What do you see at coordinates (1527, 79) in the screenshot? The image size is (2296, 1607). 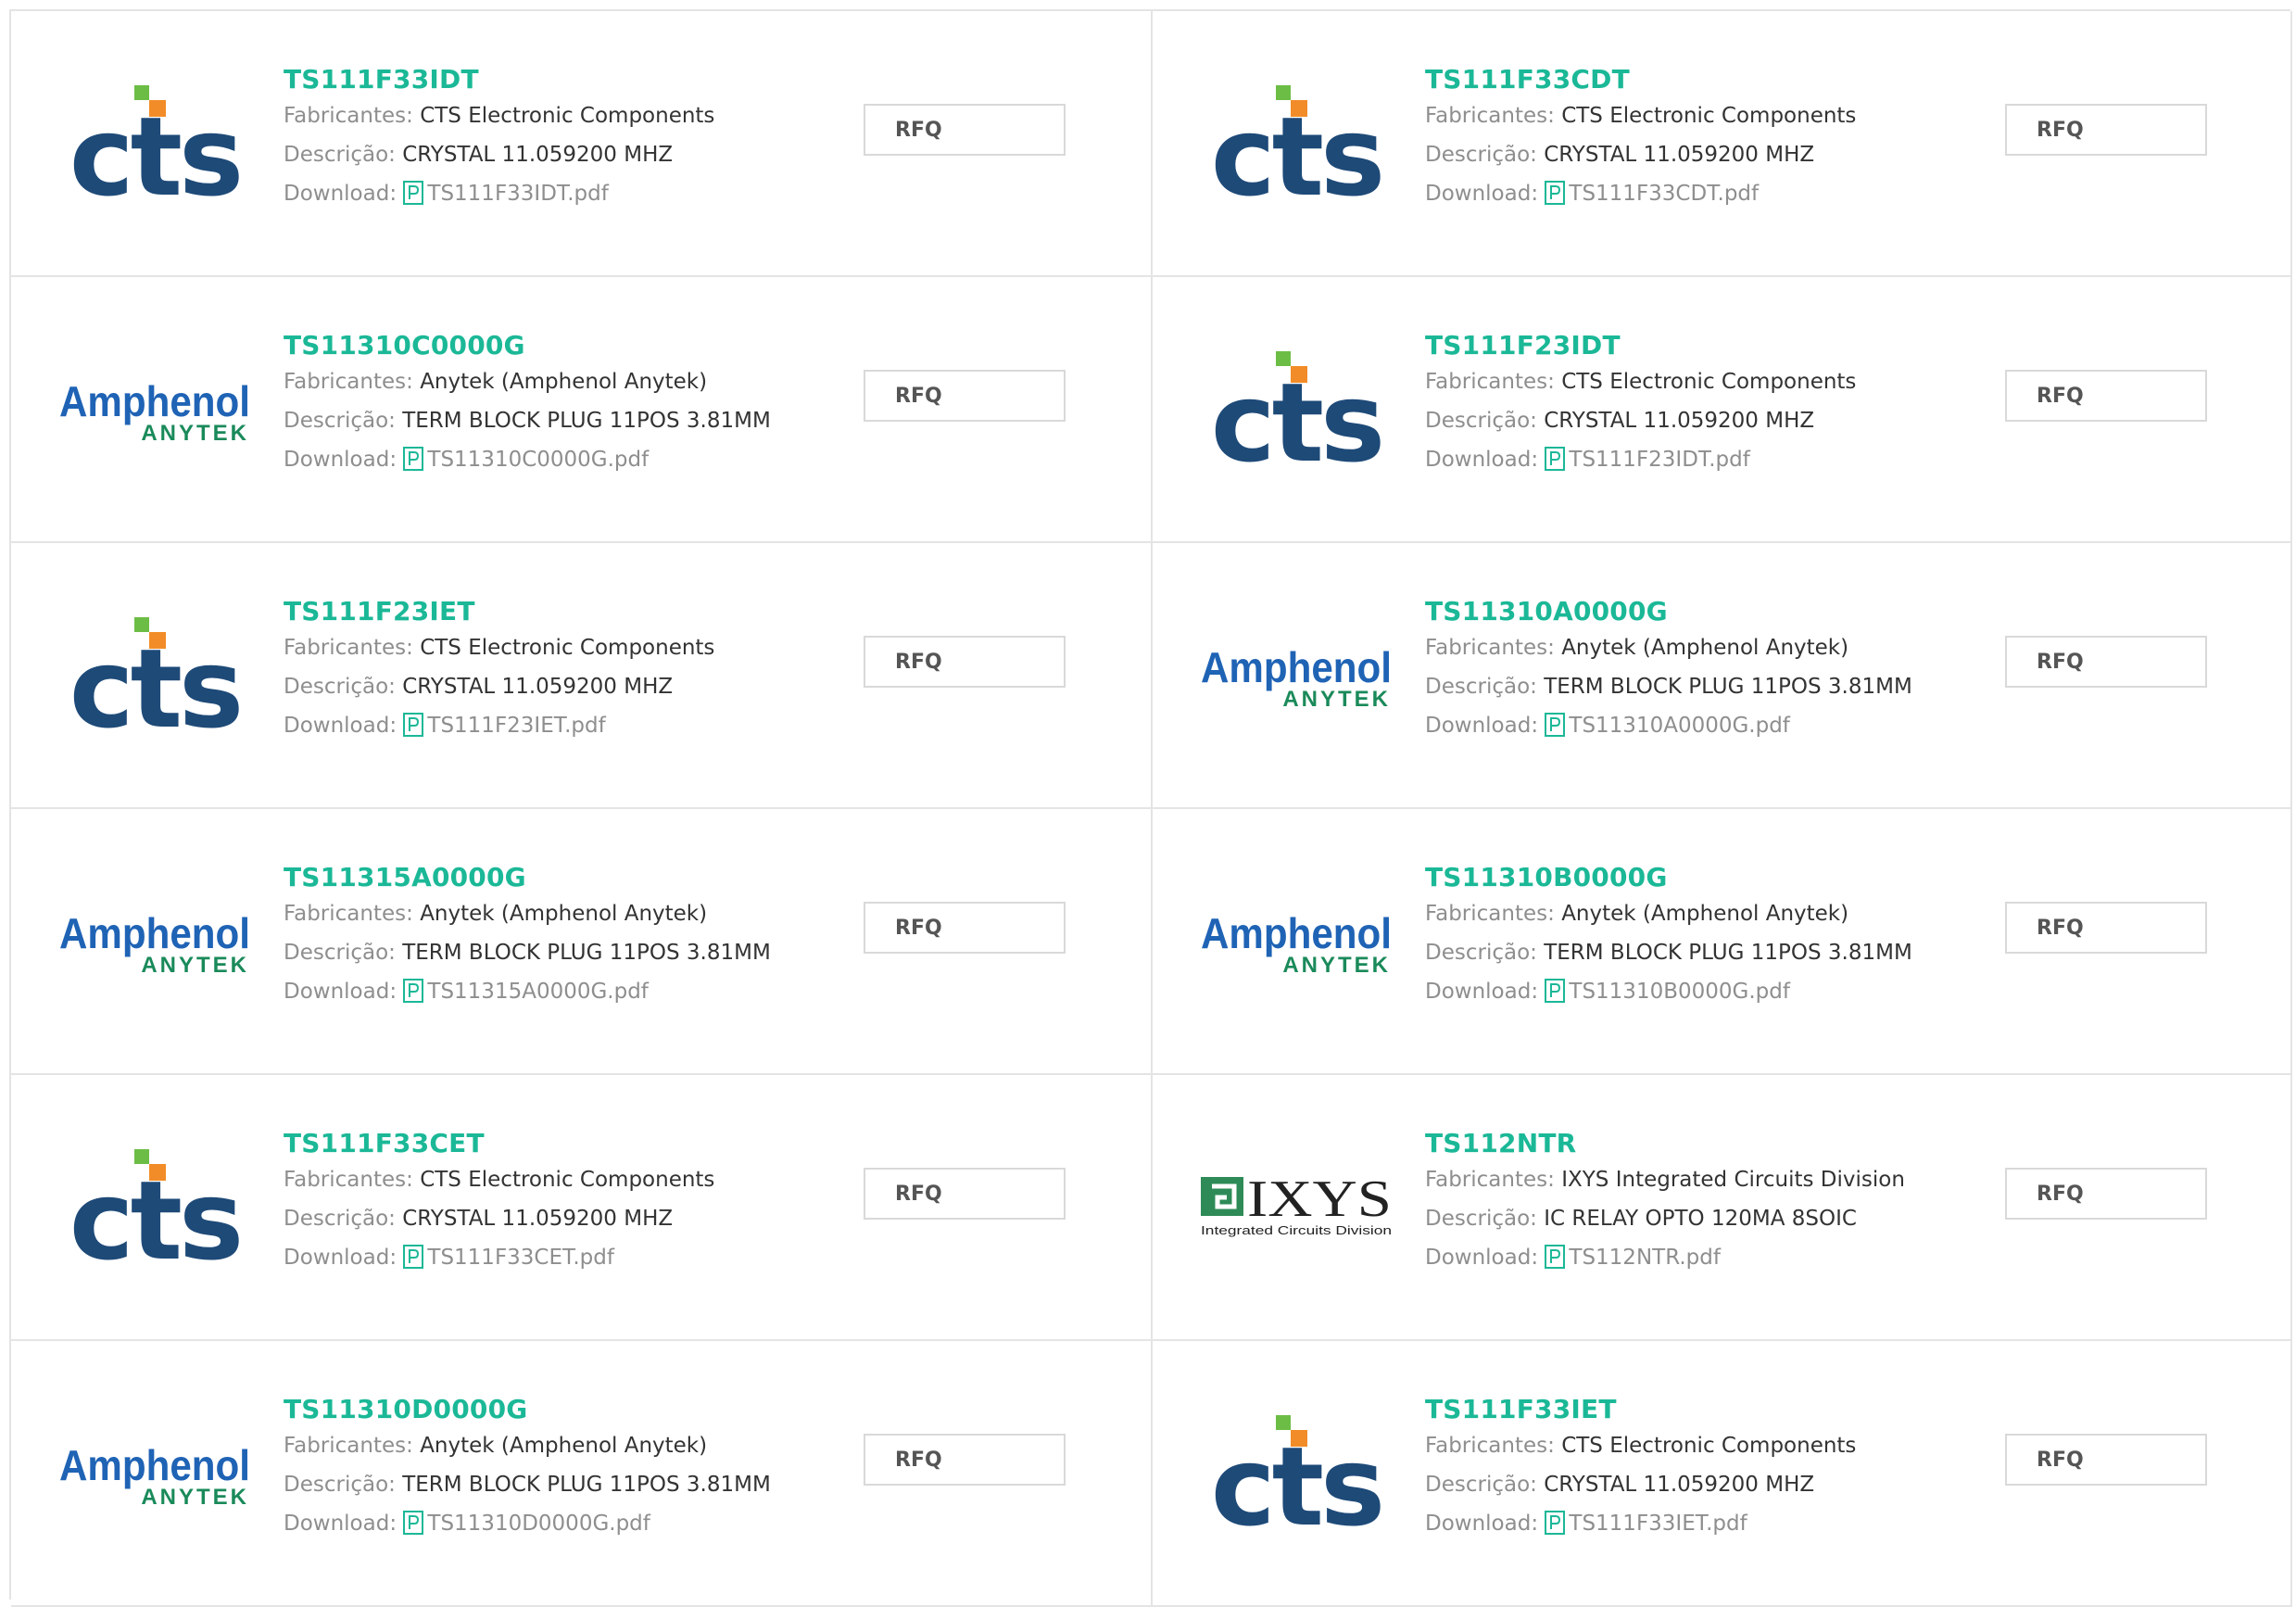 I see `part-number-link: TS111F33CDT` at bounding box center [1527, 79].